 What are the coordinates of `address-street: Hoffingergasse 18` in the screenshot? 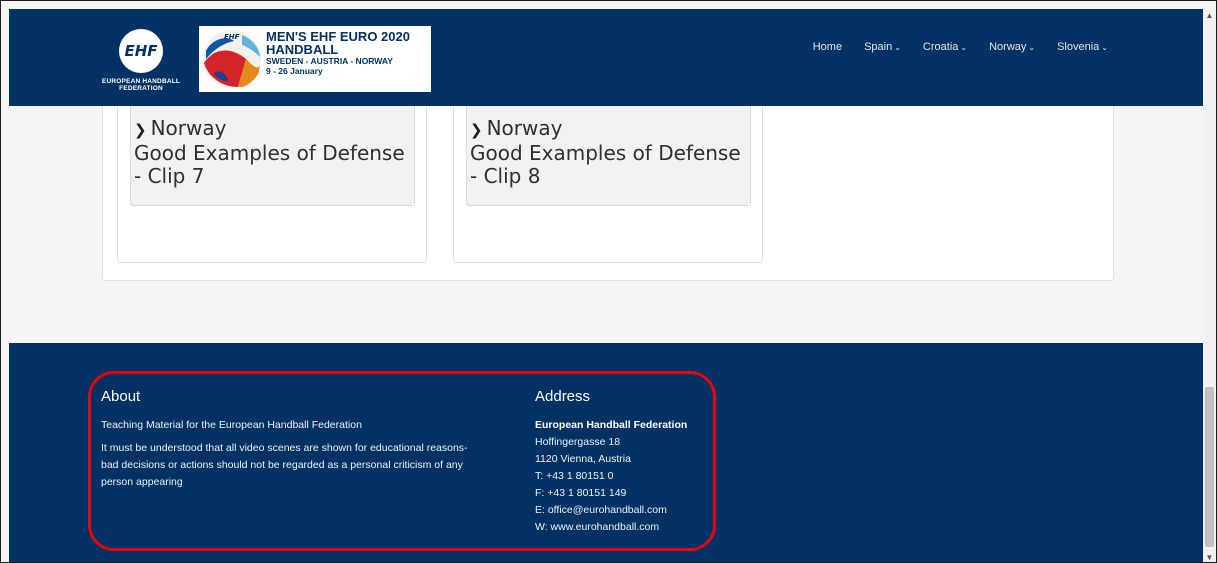 It's located at (578, 442).